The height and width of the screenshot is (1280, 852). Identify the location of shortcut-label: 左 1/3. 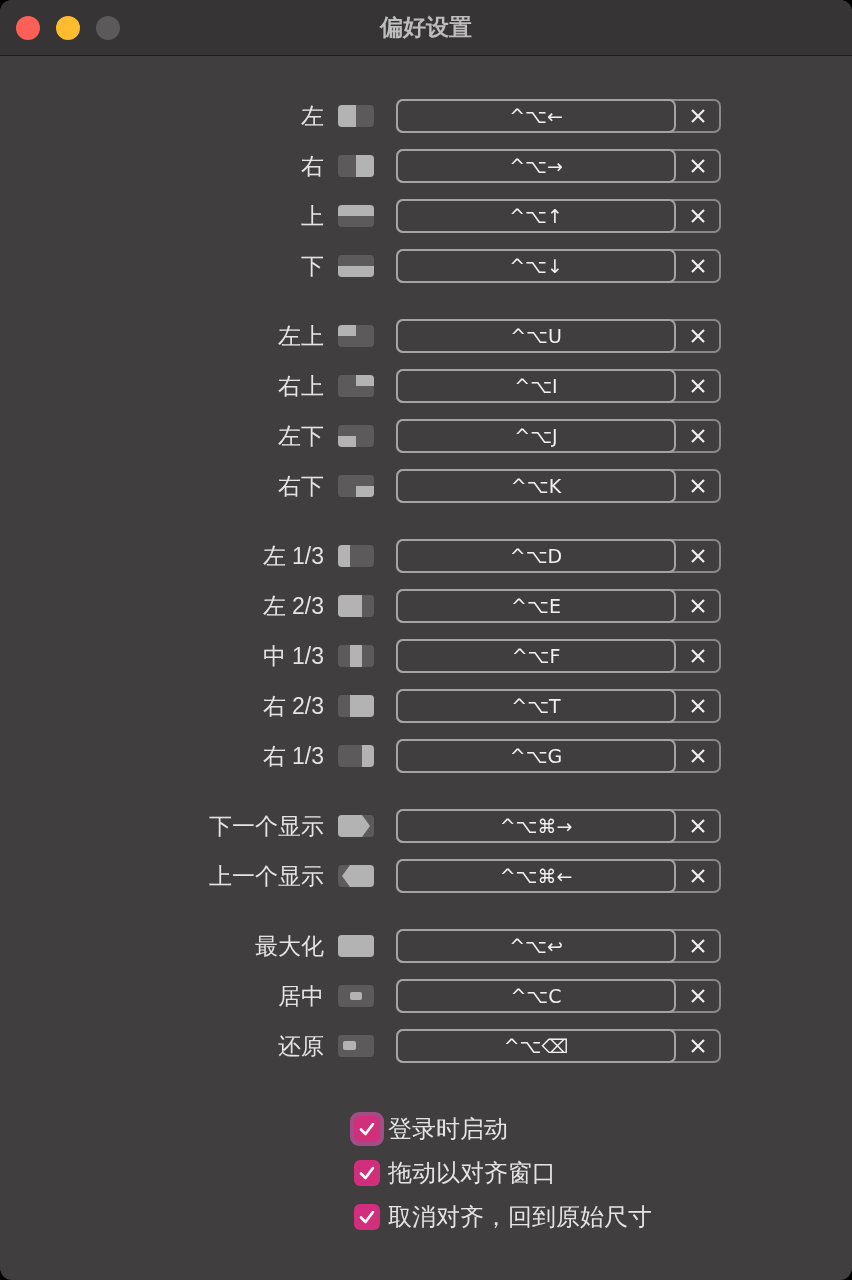
(293, 556).